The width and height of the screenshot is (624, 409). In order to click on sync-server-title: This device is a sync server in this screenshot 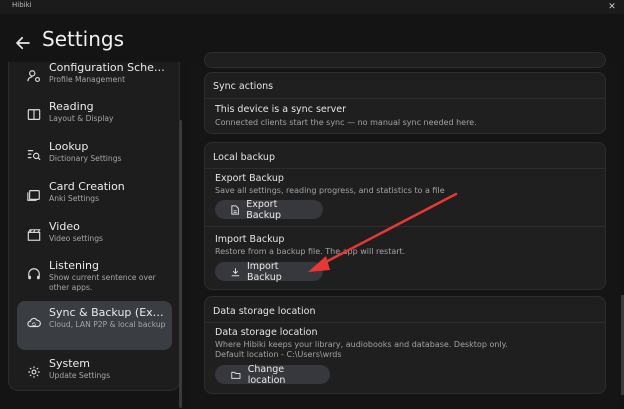, I will do `click(281, 109)`.